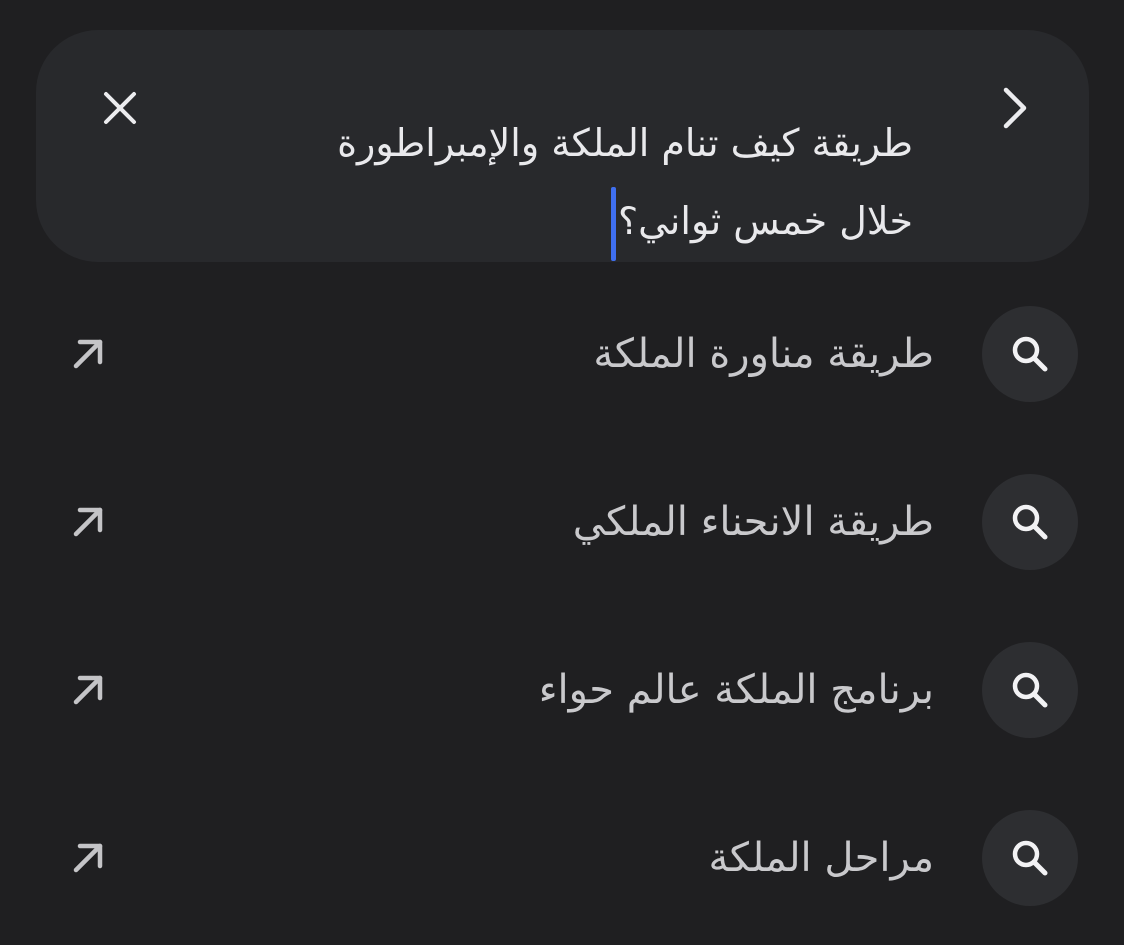  Describe the element at coordinates (736, 690) in the screenshot. I see `suggestion-label: برنامج الملكة عالم حواء` at that location.